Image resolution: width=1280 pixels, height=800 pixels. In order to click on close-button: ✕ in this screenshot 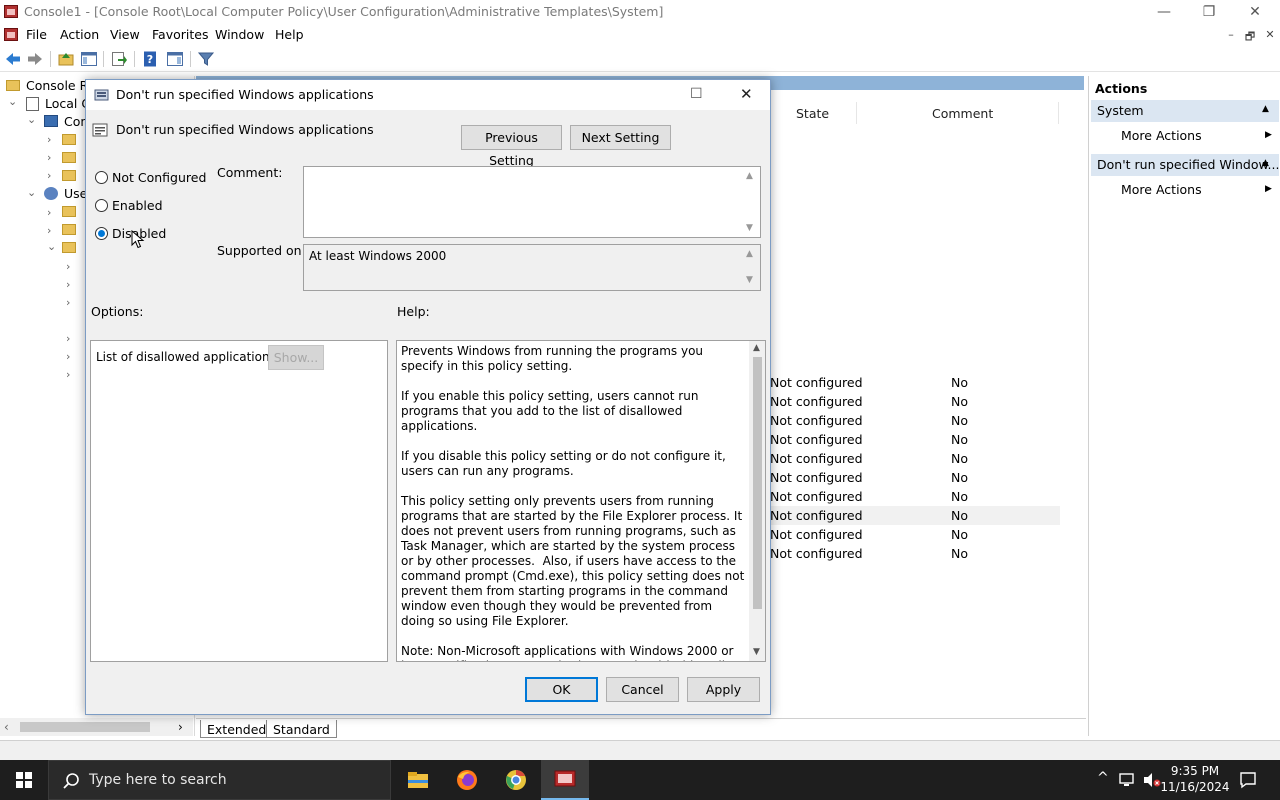, I will do `click(1255, 12)`.